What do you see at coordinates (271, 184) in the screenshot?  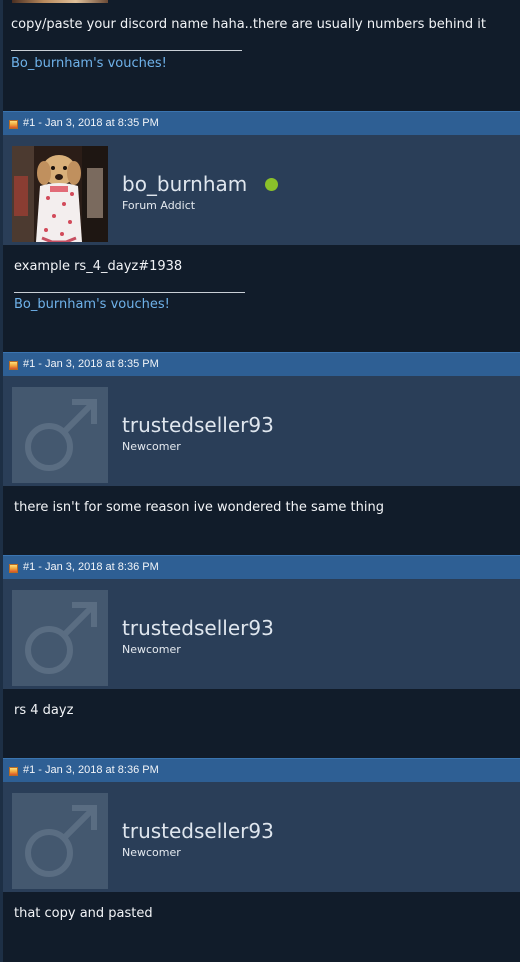 I see `online-status-indicator` at bounding box center [271, 184].